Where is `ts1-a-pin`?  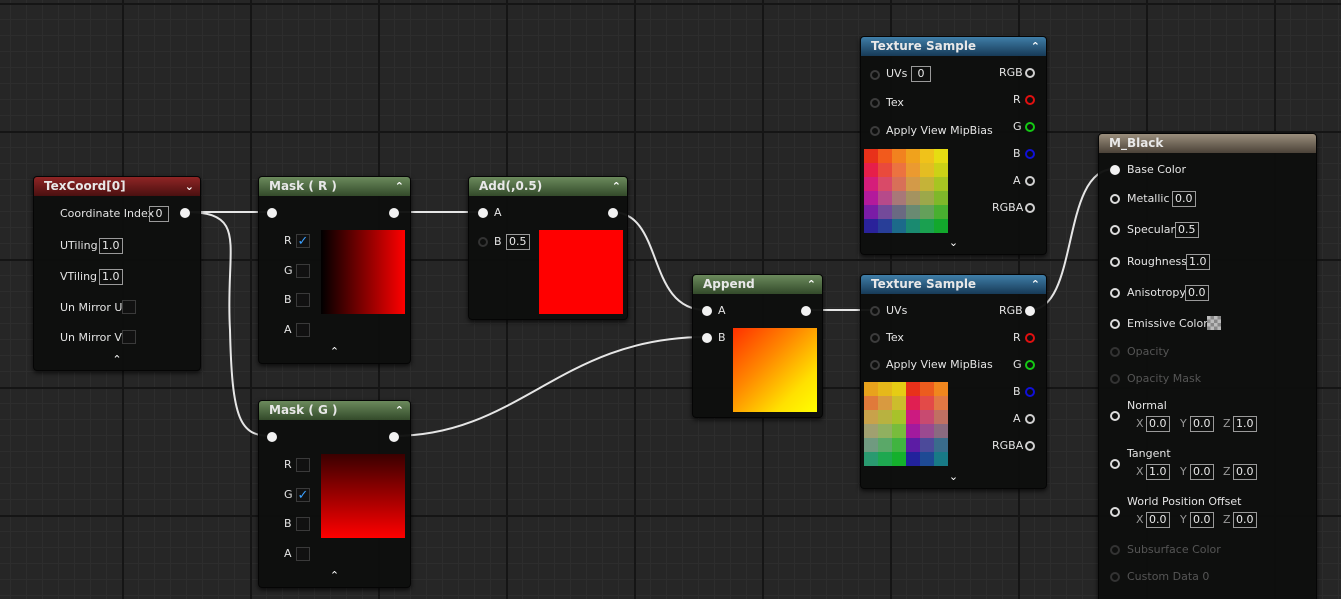
ts1-a-pin is located at coordinates (1030, 181).